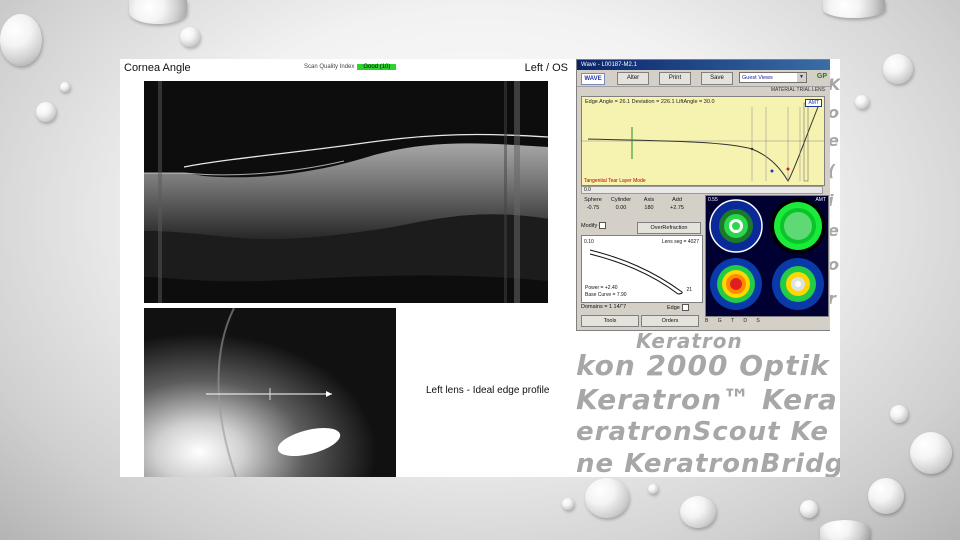  I want to click on power-readout: Power = +2.40, so click(601, 288).